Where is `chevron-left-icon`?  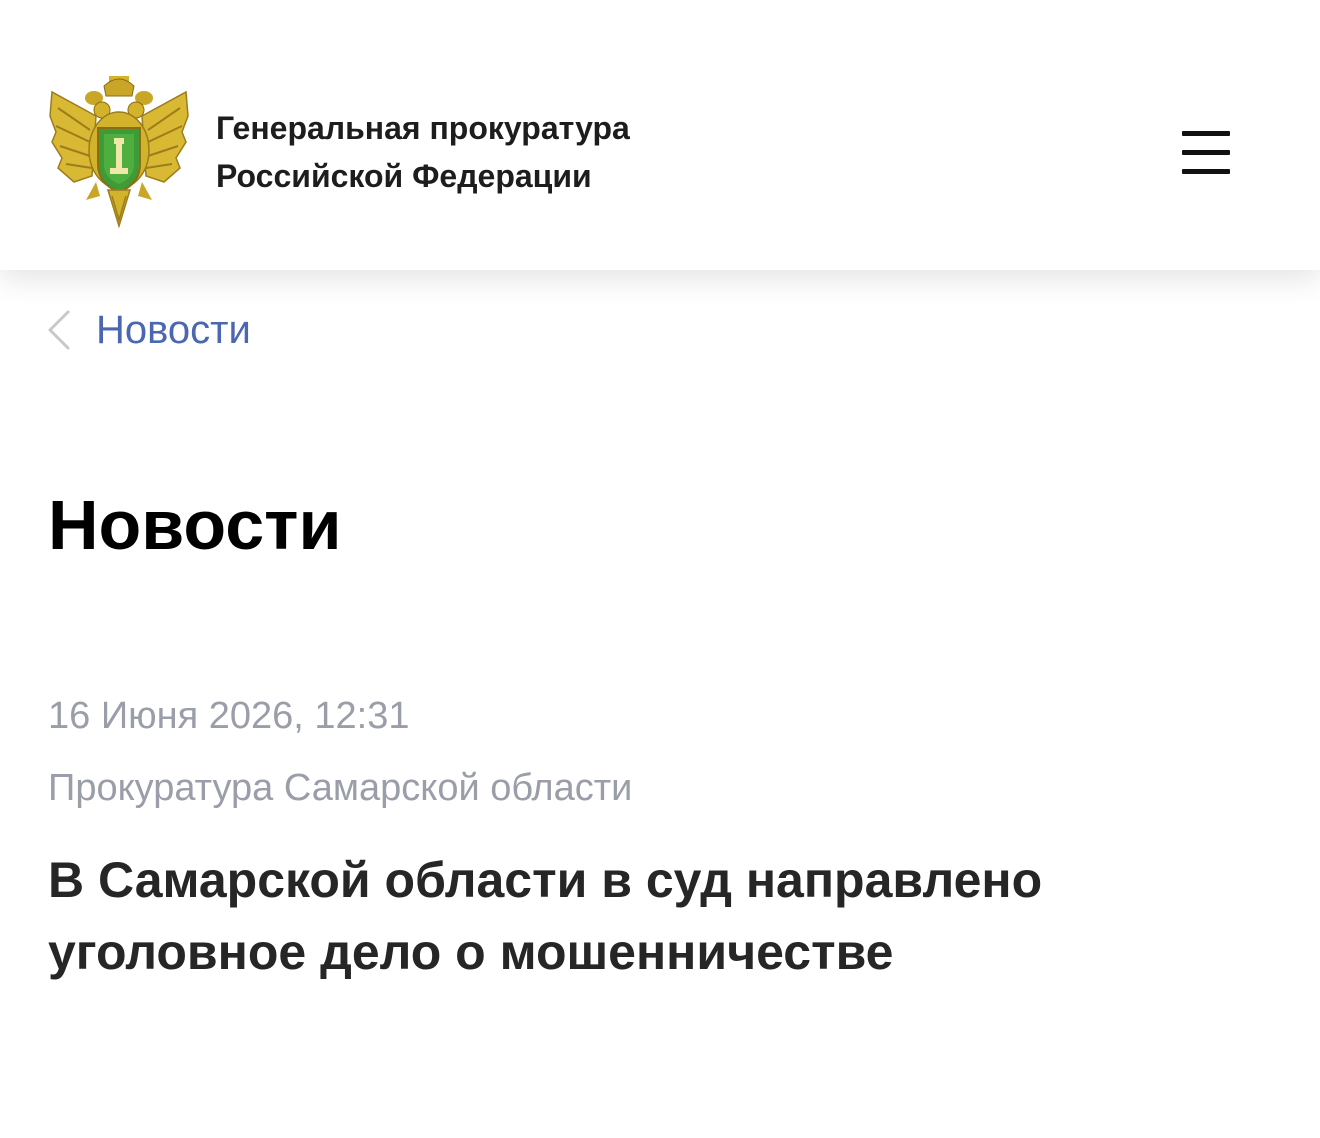 chevron-left-icon is located at coordinates (59, 330).